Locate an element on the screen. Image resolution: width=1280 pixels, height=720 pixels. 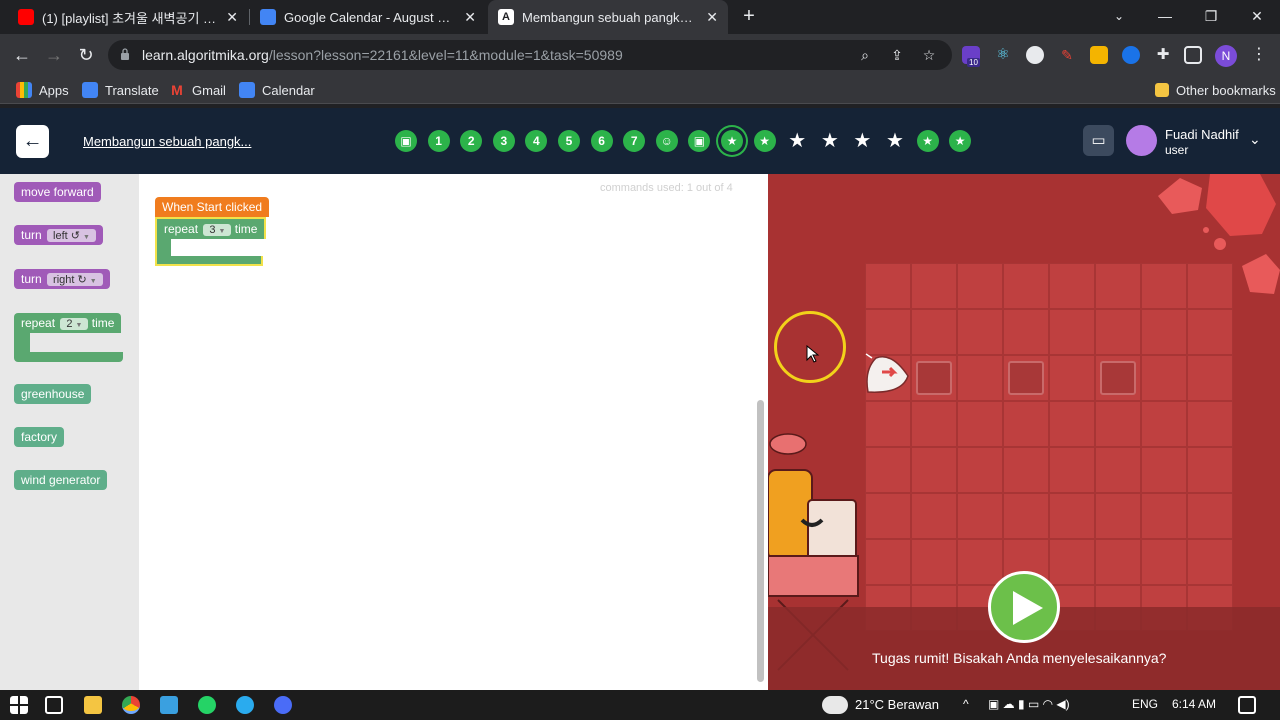
clock: 6:14 AM is located at coordinates (1194, 704).